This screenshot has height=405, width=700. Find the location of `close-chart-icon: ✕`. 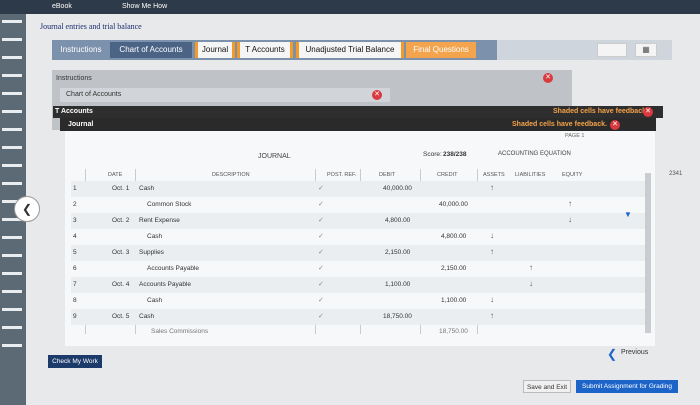

close-chart-icon: ✕ is located at coordinates (377, 95).